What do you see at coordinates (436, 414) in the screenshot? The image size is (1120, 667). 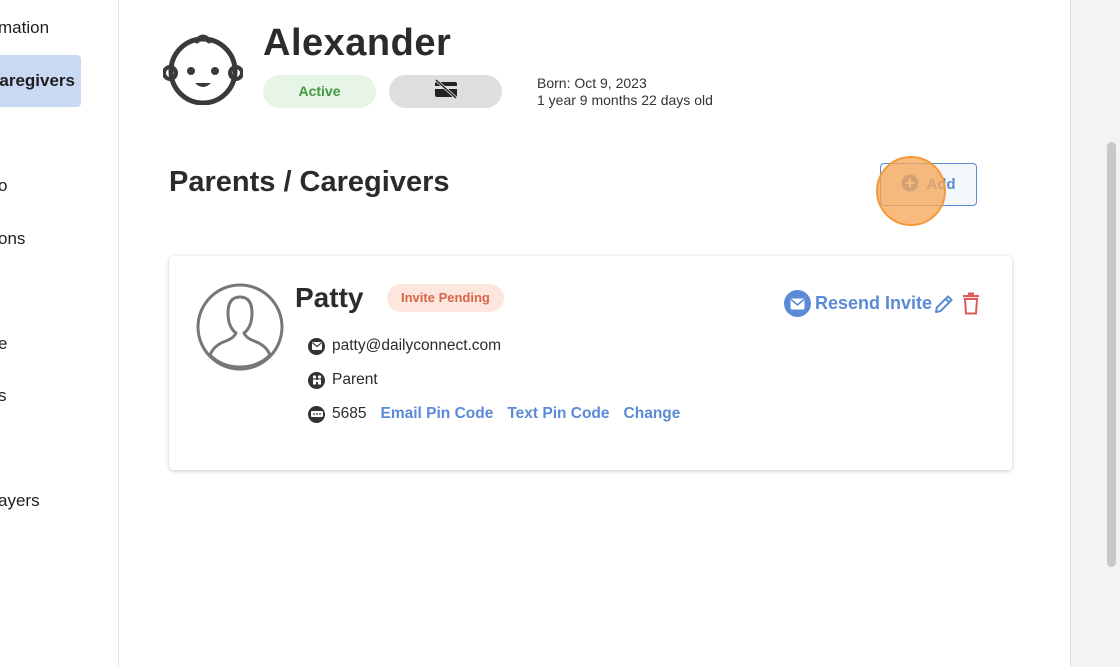 I see `email-pin-code-link: Email Pin Code` at bounding box center [436, 414].